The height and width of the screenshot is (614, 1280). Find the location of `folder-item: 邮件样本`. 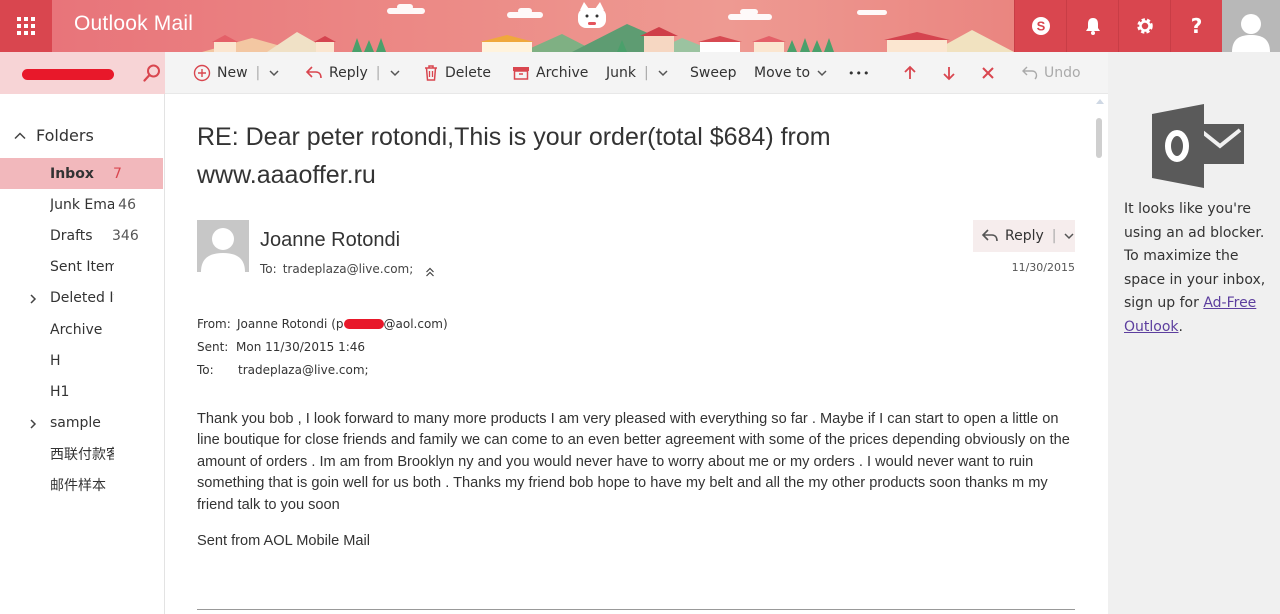

folder-item: 邮件样本 is located at coordinates (81, 485).